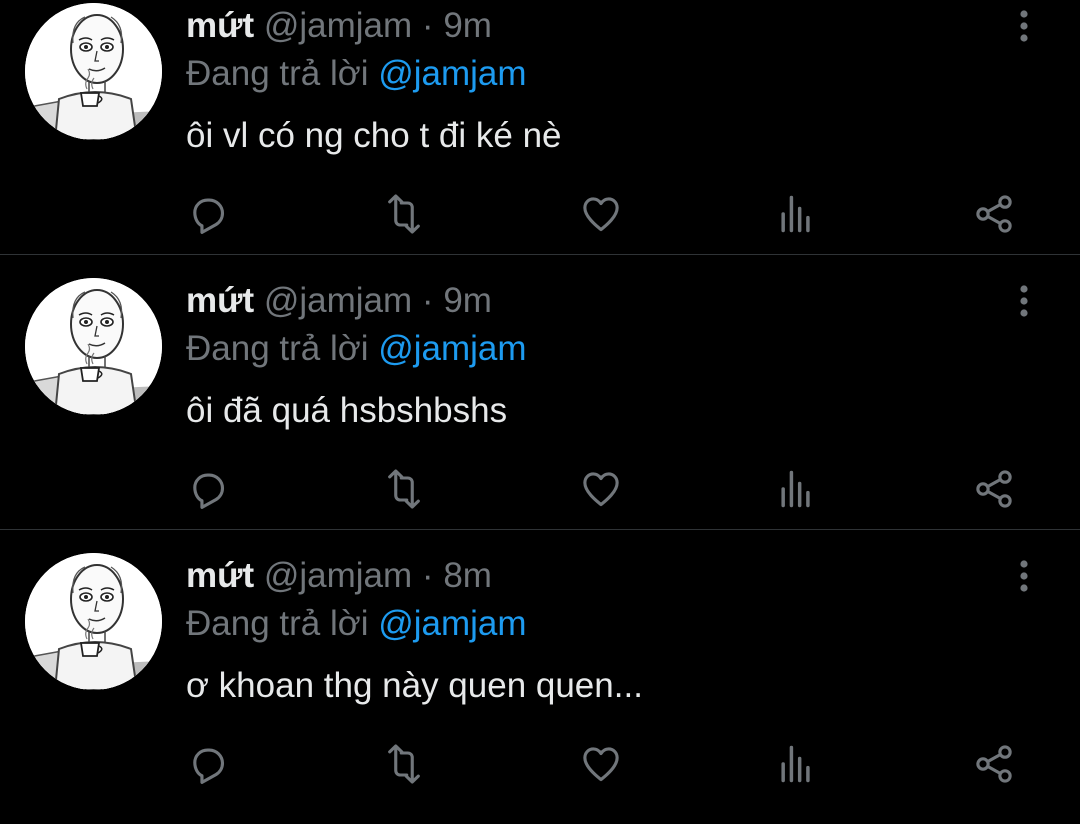 This screenshot has height=824, width=1080. I want to click on tweet-text: ôi vl có ng cho t đi ké nè, so click(374, 135).